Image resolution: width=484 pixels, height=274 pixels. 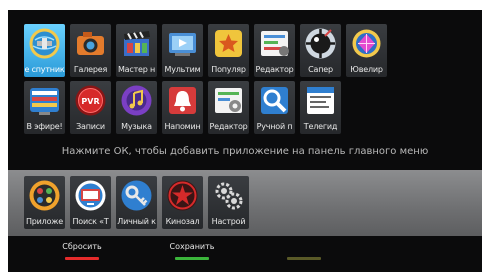 What do you see at coordinates (44, 126) in the screenshot?
I see `app-tile-label: В эфире!` at bounding box center [44, 126].